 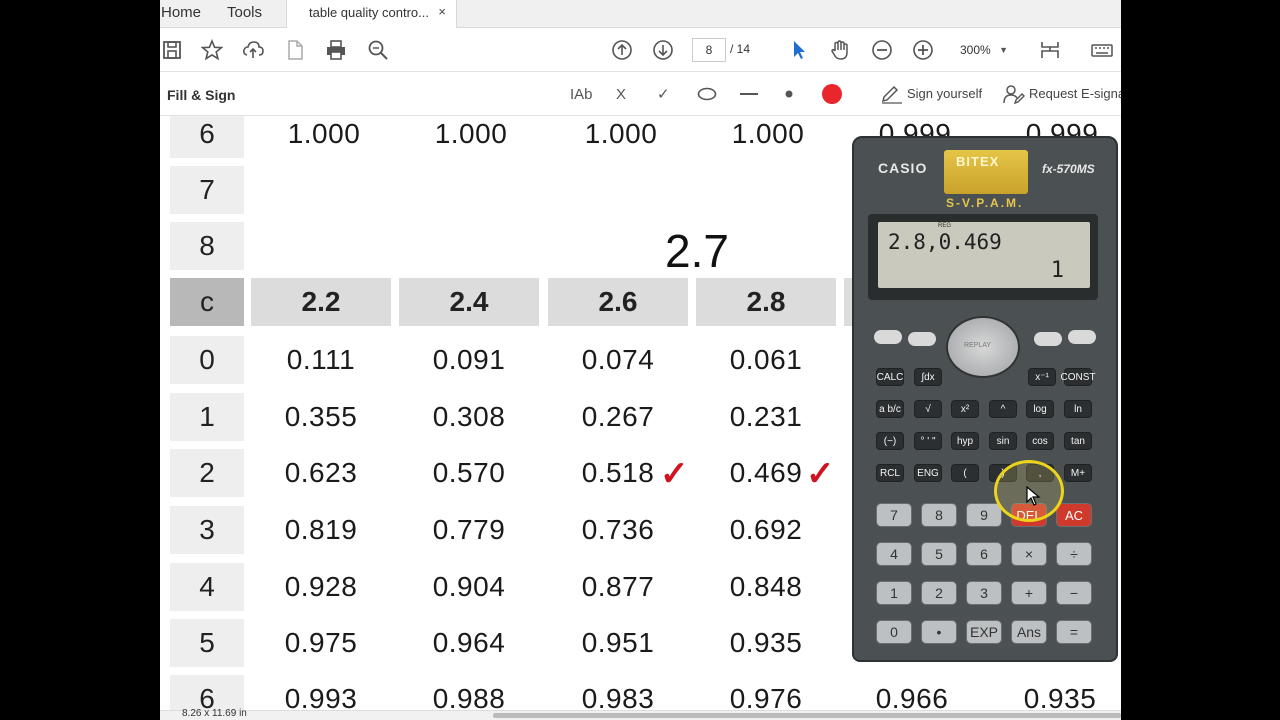 I want to click on close-tab-icon: ×, so click(x=442, y=11).